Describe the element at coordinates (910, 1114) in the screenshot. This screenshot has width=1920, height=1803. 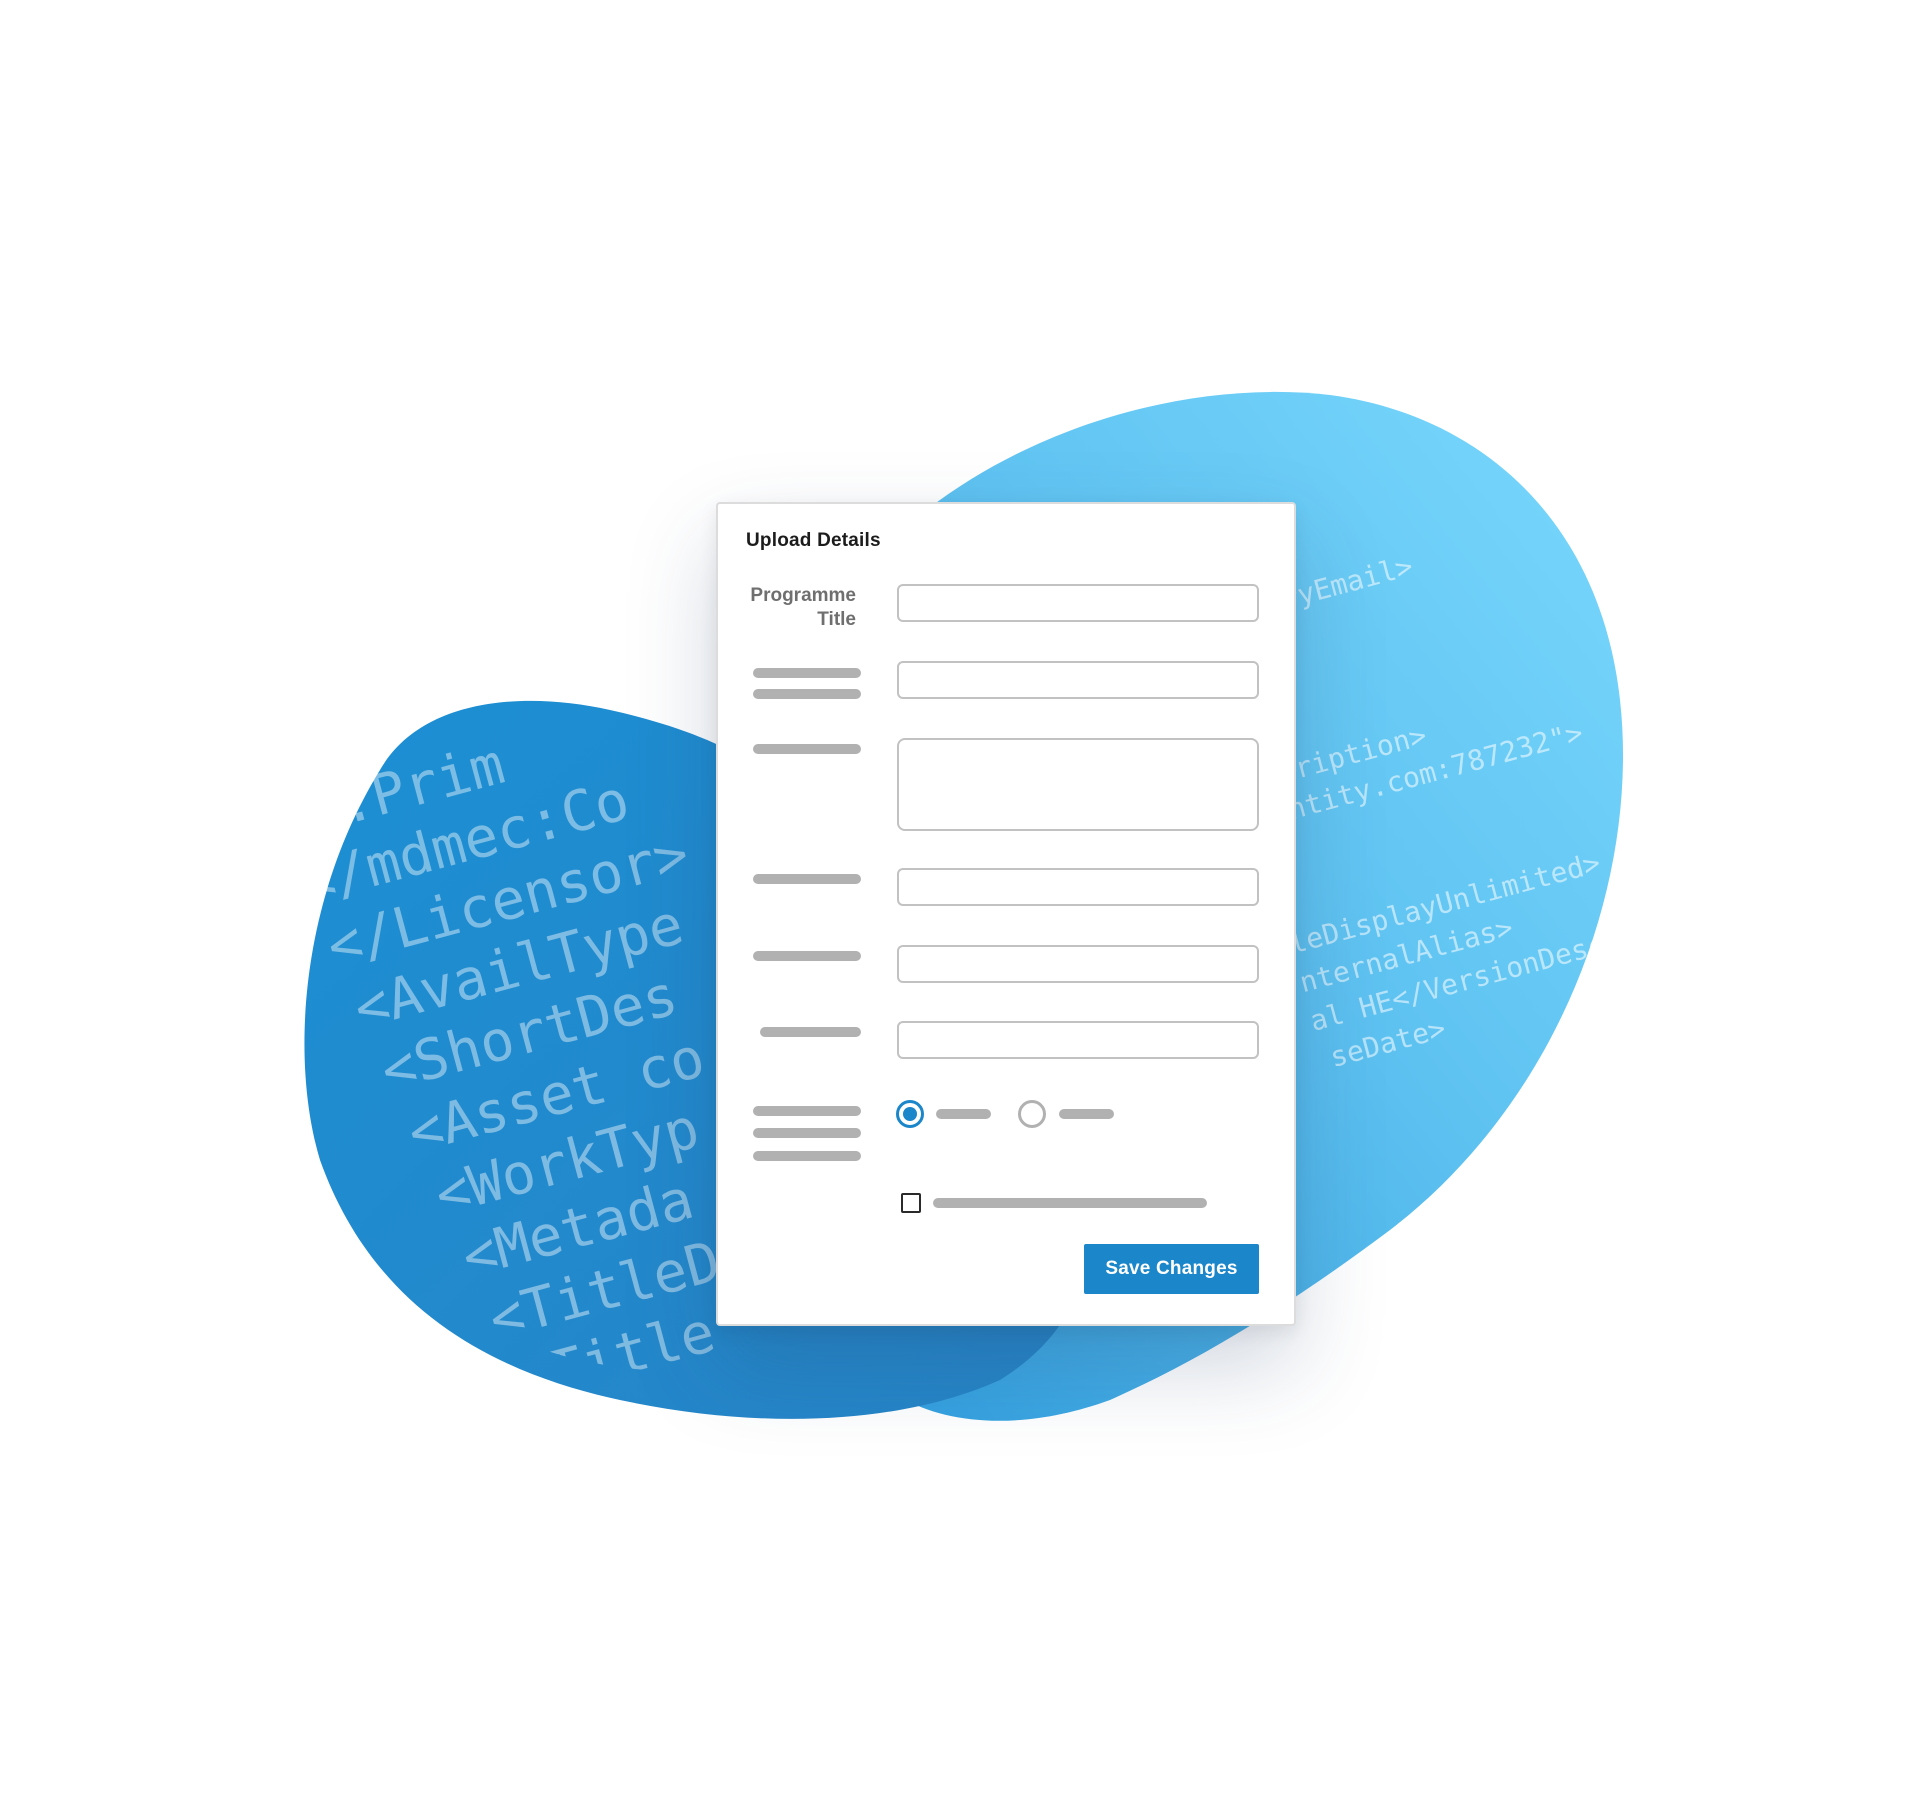
I see `radio-option-selected` at that location.